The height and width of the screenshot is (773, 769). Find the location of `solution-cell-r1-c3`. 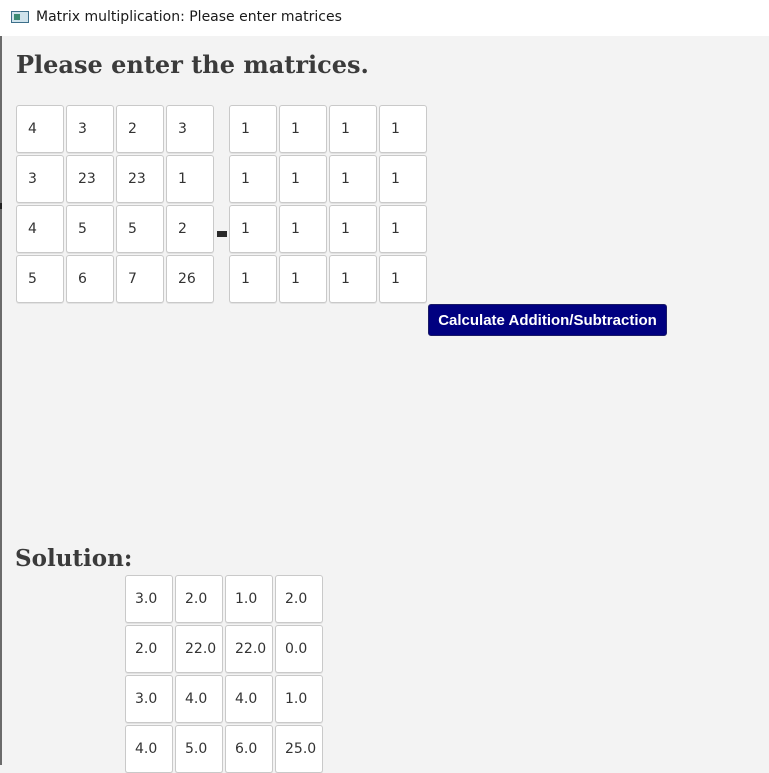

solution-cell-r1-c3 is located at coordinates (249, 599).